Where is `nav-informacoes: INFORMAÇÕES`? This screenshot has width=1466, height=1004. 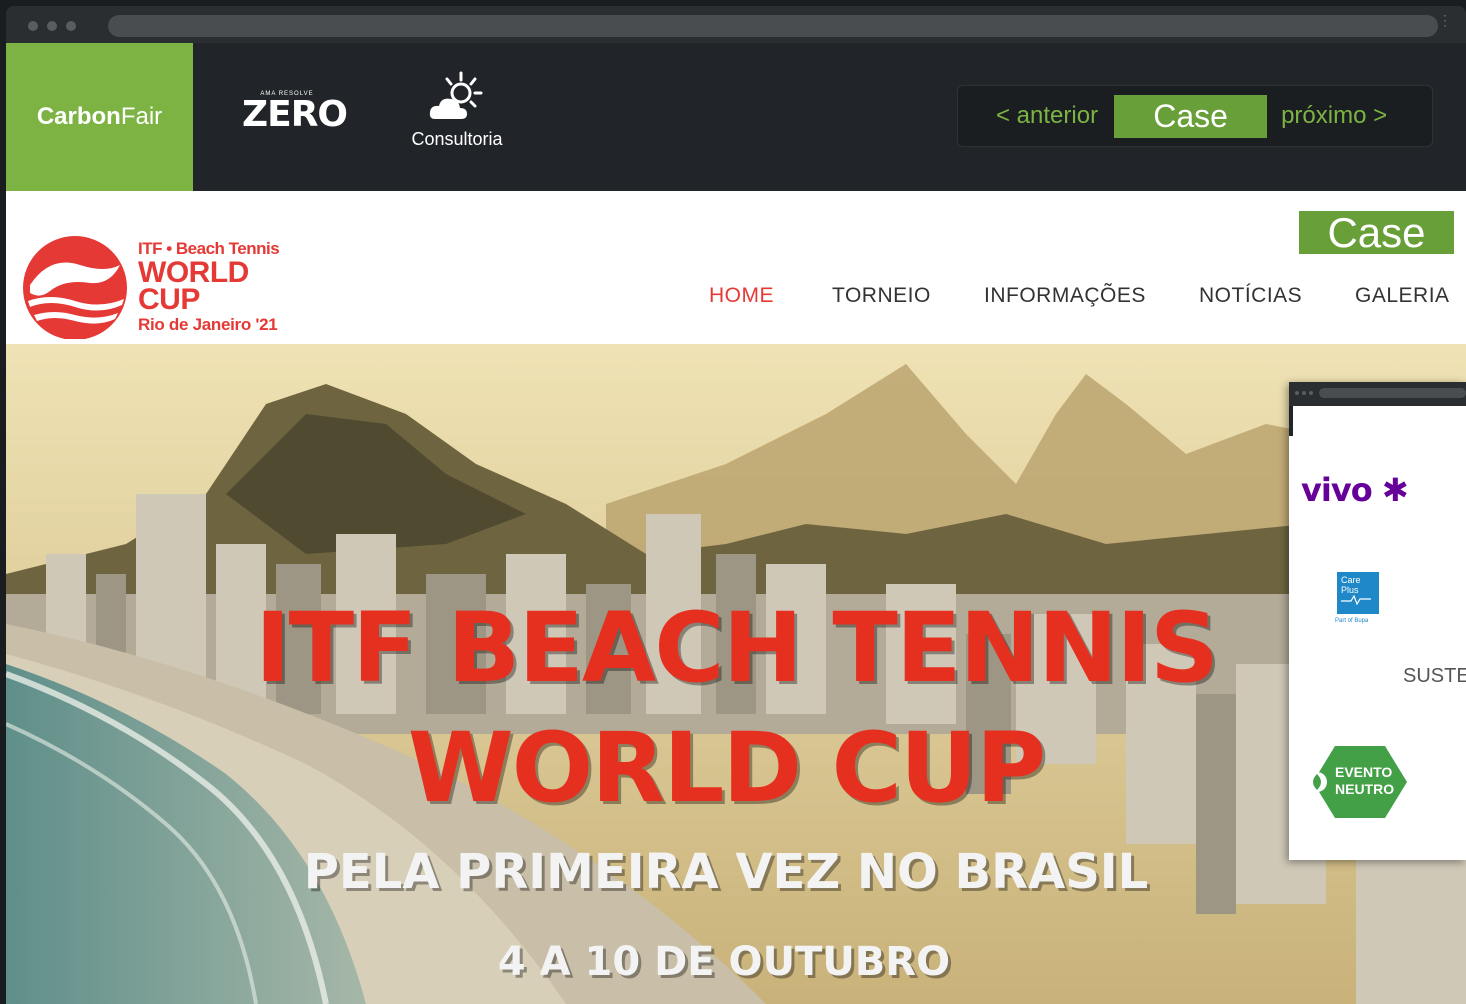 nav-informacoes: INFORMAÇÕES is located at coordinates (1065, 296).